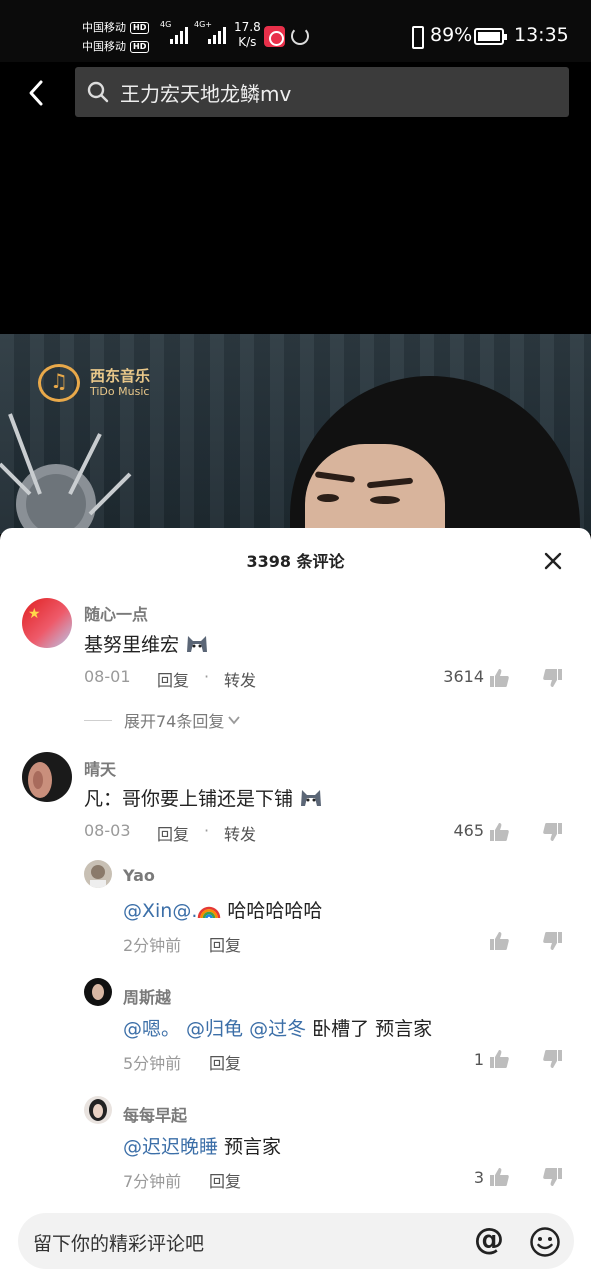 This screenshot has height=1280, width=591. What do you see at coordinates (416, 37) in the screenshot?
I see `vibrate-icon` at bounding box center [416, 37].